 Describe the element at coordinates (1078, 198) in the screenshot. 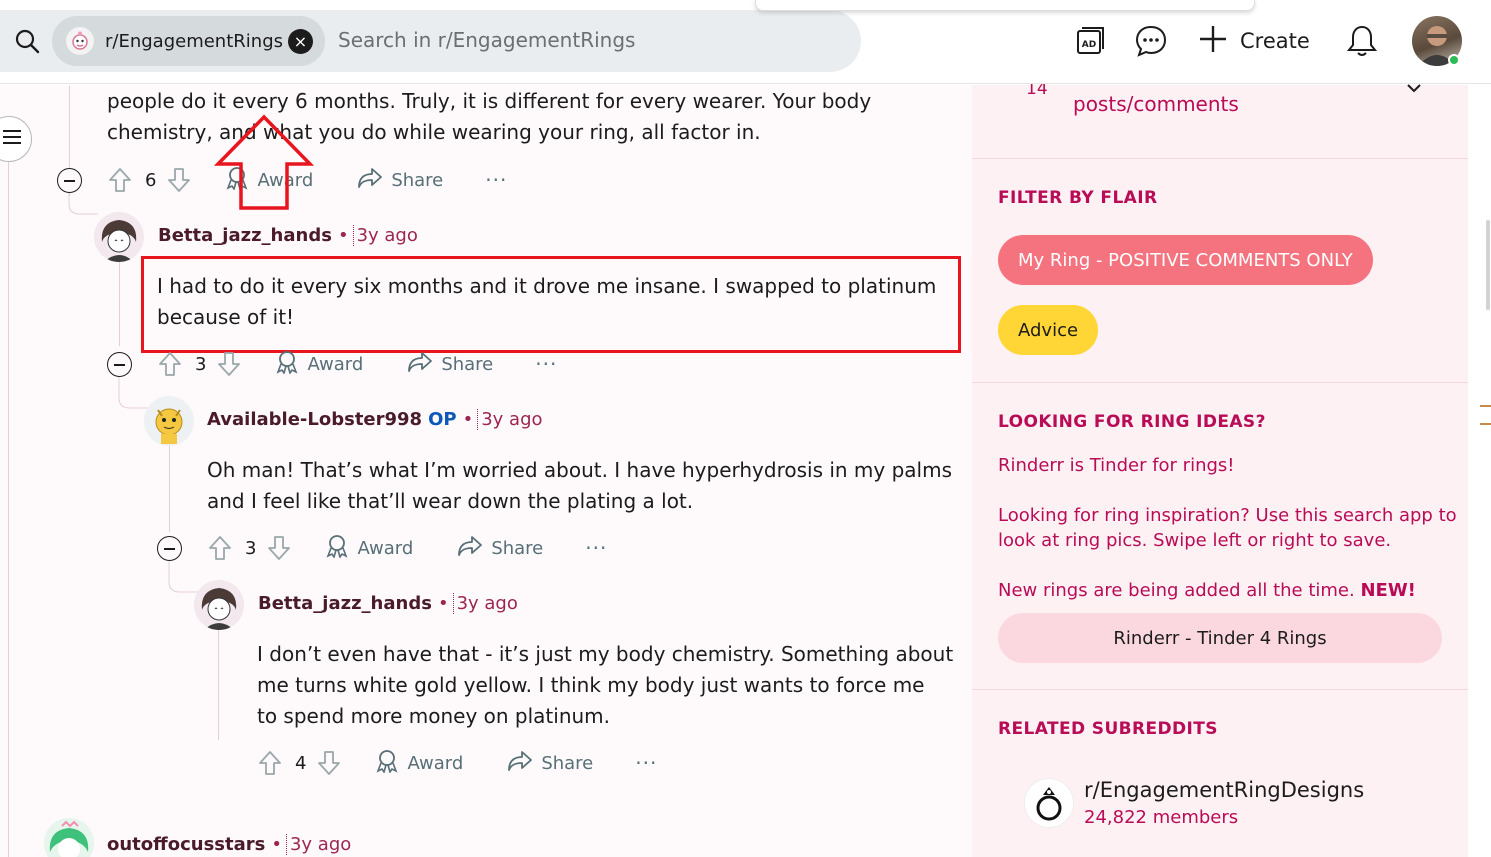

I see `filter-heading: FILTER BY FLAIR` at that location.